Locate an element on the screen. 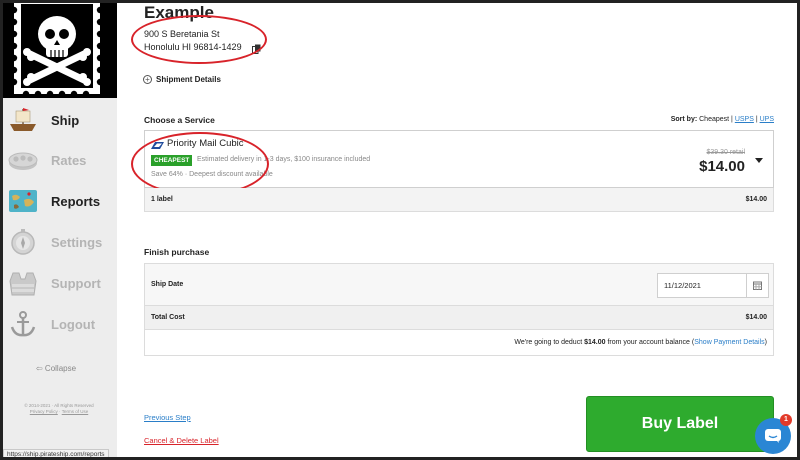 This screenshot has width=800, height=460. browser-status-bar-url: https://ship.pirateship.com/reports is located at coordinates (56, 454).